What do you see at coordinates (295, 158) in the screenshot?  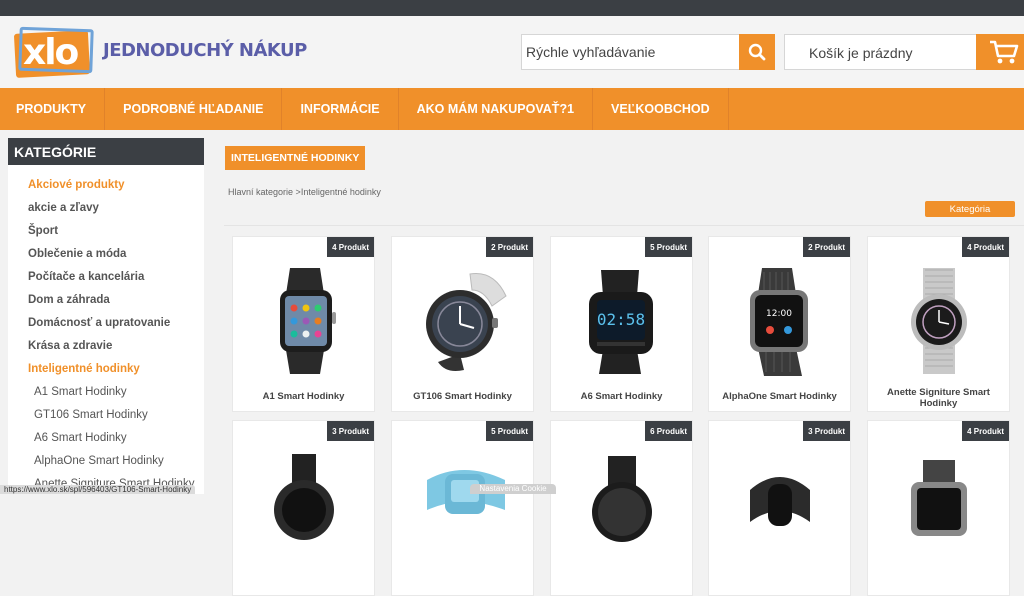 I see `page-title: INTELIGENTNÉ HODINKY` at bounding box center [295, 158].